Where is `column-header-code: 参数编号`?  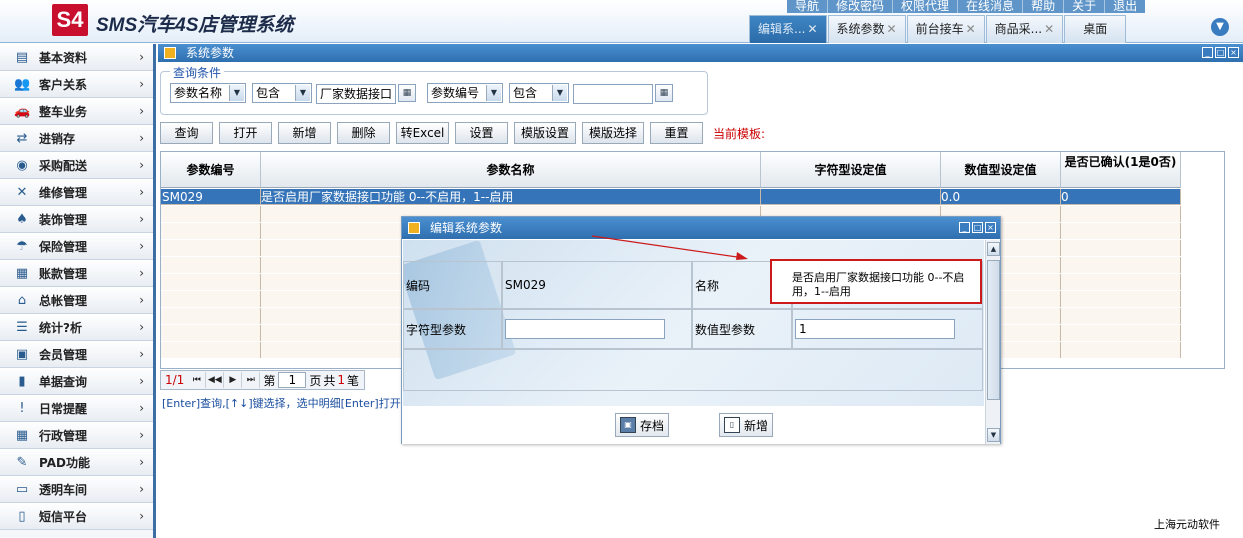
column-header-code: 参数编号 is located at coordinates (211, 170).